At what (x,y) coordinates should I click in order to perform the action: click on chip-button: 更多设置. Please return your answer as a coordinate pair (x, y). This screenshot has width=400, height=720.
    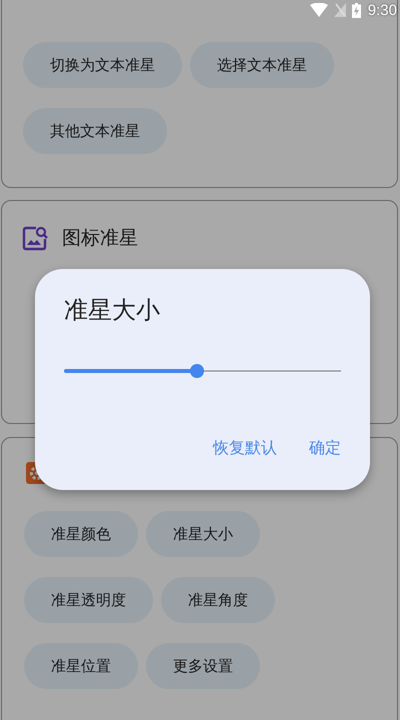
    Looking at the image, I should click on (203, 666).